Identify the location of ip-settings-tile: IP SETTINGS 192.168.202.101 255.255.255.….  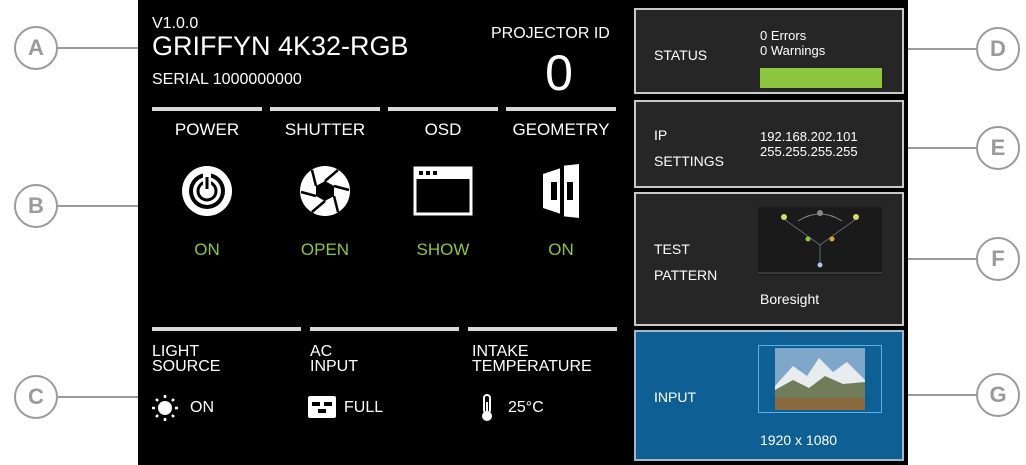
(769, 144).